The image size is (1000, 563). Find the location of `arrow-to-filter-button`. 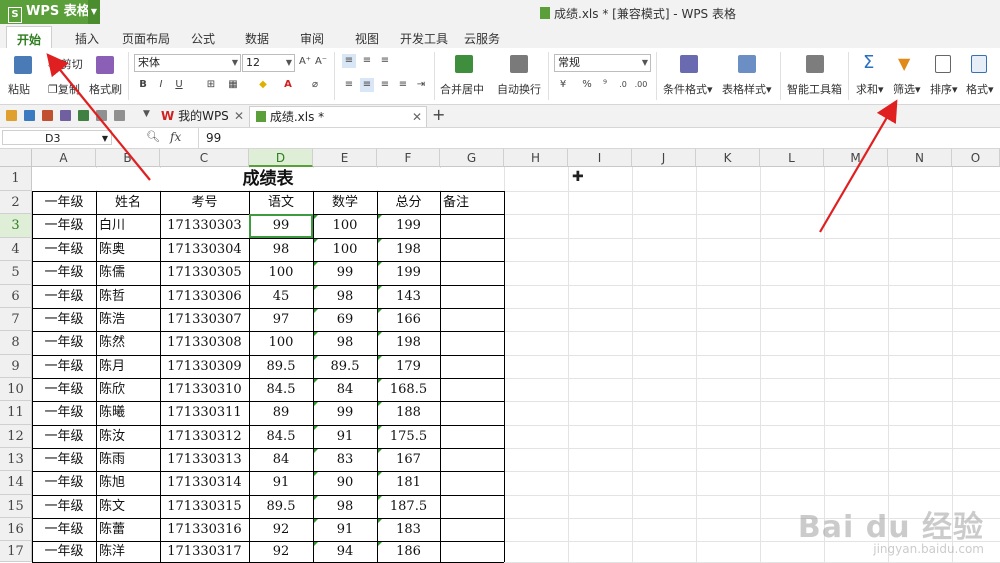

arrow-to-filter-button is located at coordinates (858, 166).